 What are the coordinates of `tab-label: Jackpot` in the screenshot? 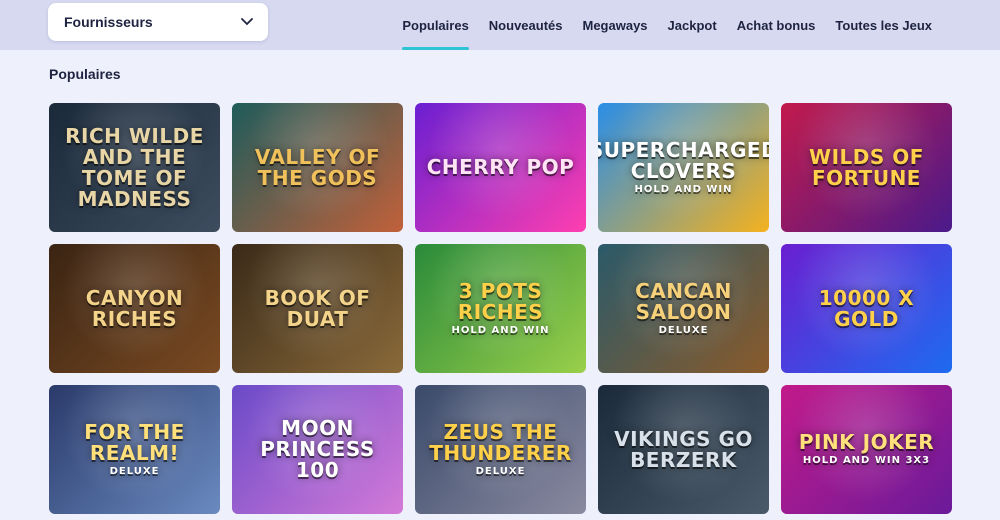 It's located at (692, 25).